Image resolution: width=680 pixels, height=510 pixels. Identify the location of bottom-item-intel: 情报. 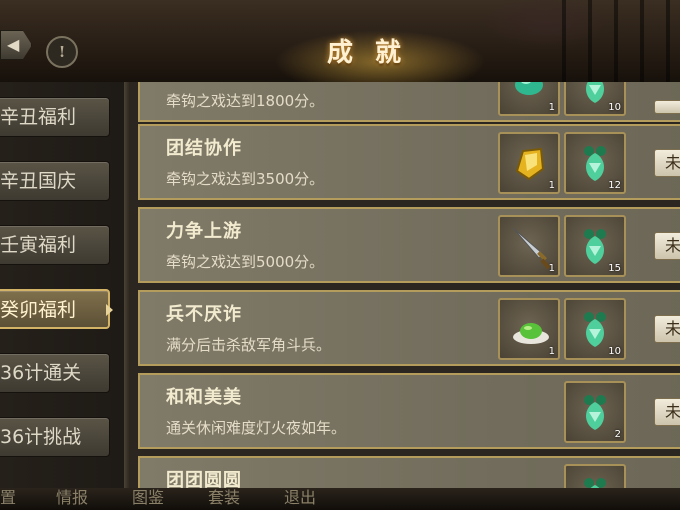
(72, 498).